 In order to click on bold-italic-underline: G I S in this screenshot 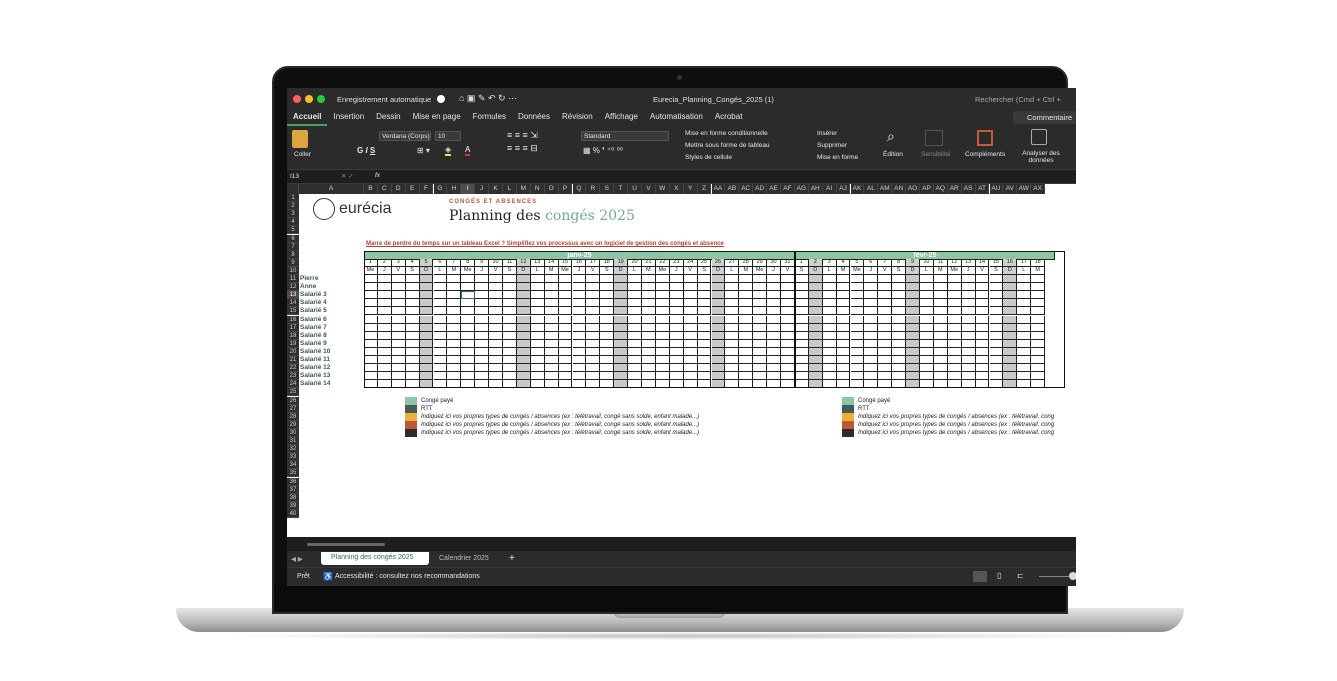, I will do `click(366, 150)`.